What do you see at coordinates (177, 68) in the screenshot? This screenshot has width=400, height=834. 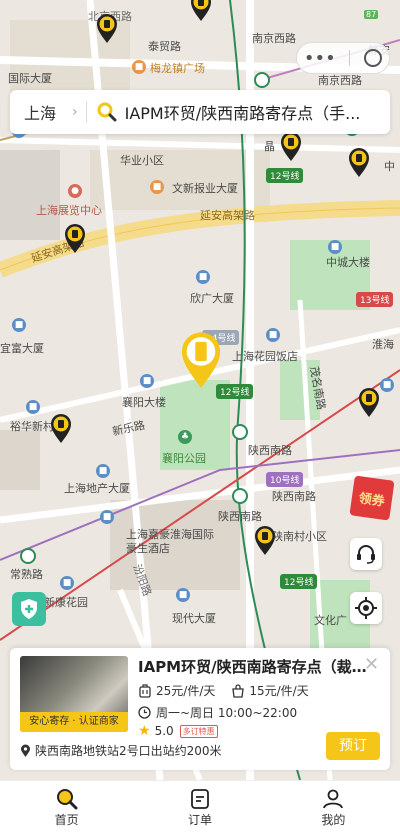 I see `map-label-meilongzhen: 梅龙镇广场` at bounding box center [177, 68].